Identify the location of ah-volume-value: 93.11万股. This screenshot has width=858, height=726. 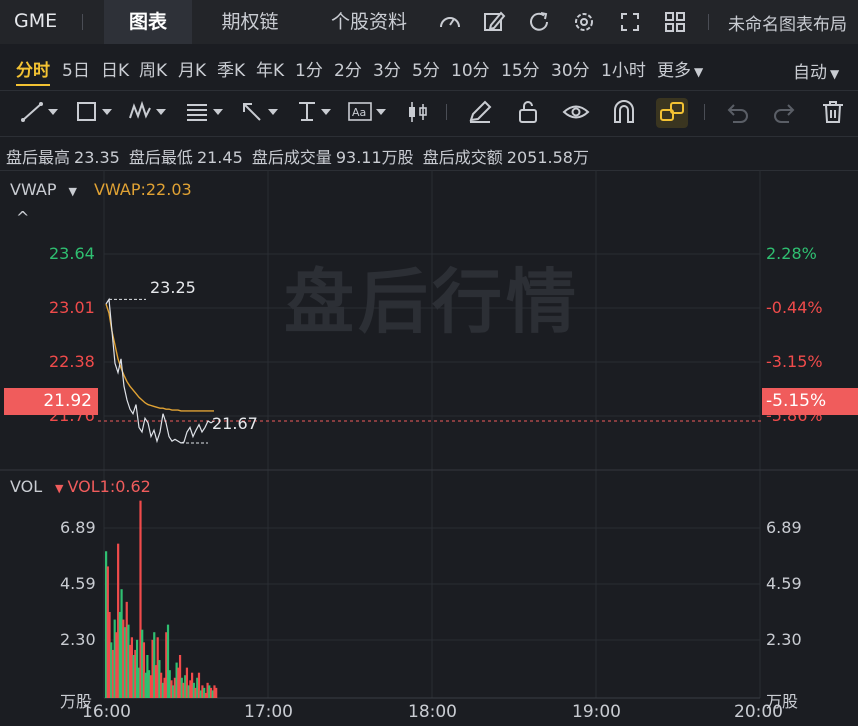
(374, 157).